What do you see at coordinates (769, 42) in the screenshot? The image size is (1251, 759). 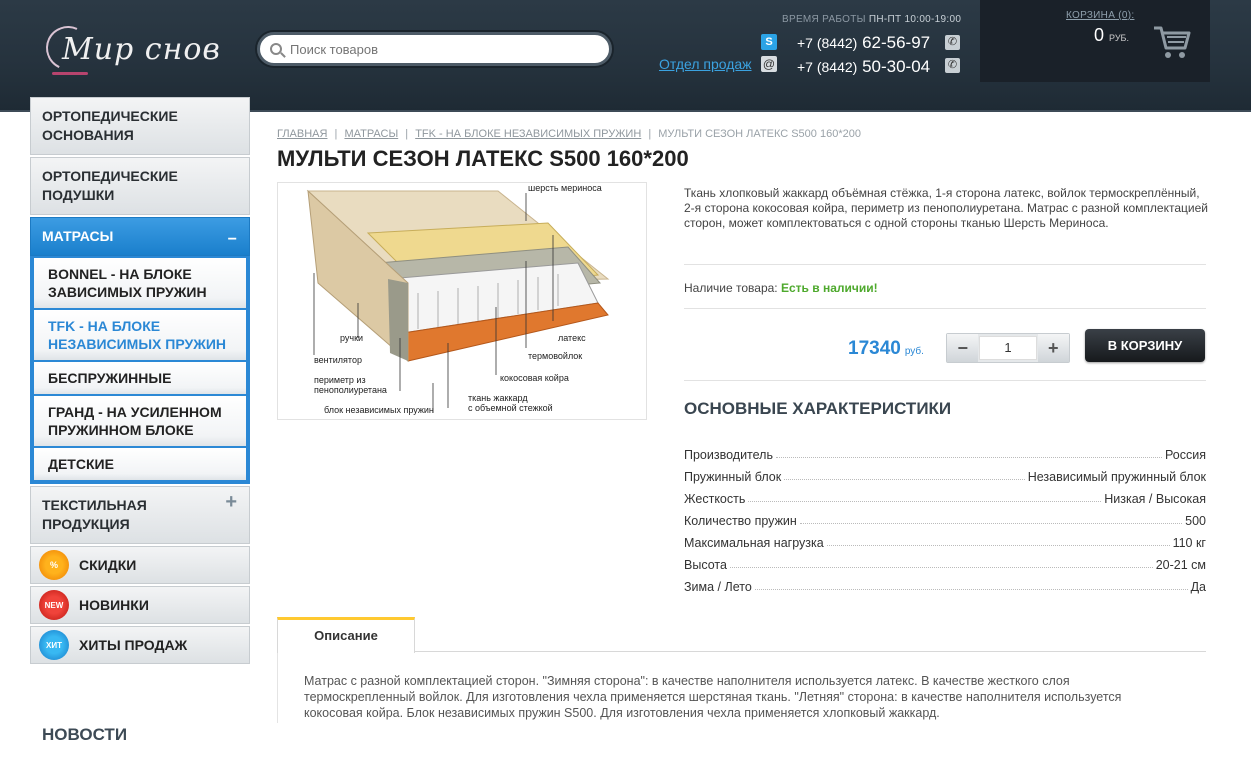 I see `skype-icon: S` at bounding box center [769, 42].